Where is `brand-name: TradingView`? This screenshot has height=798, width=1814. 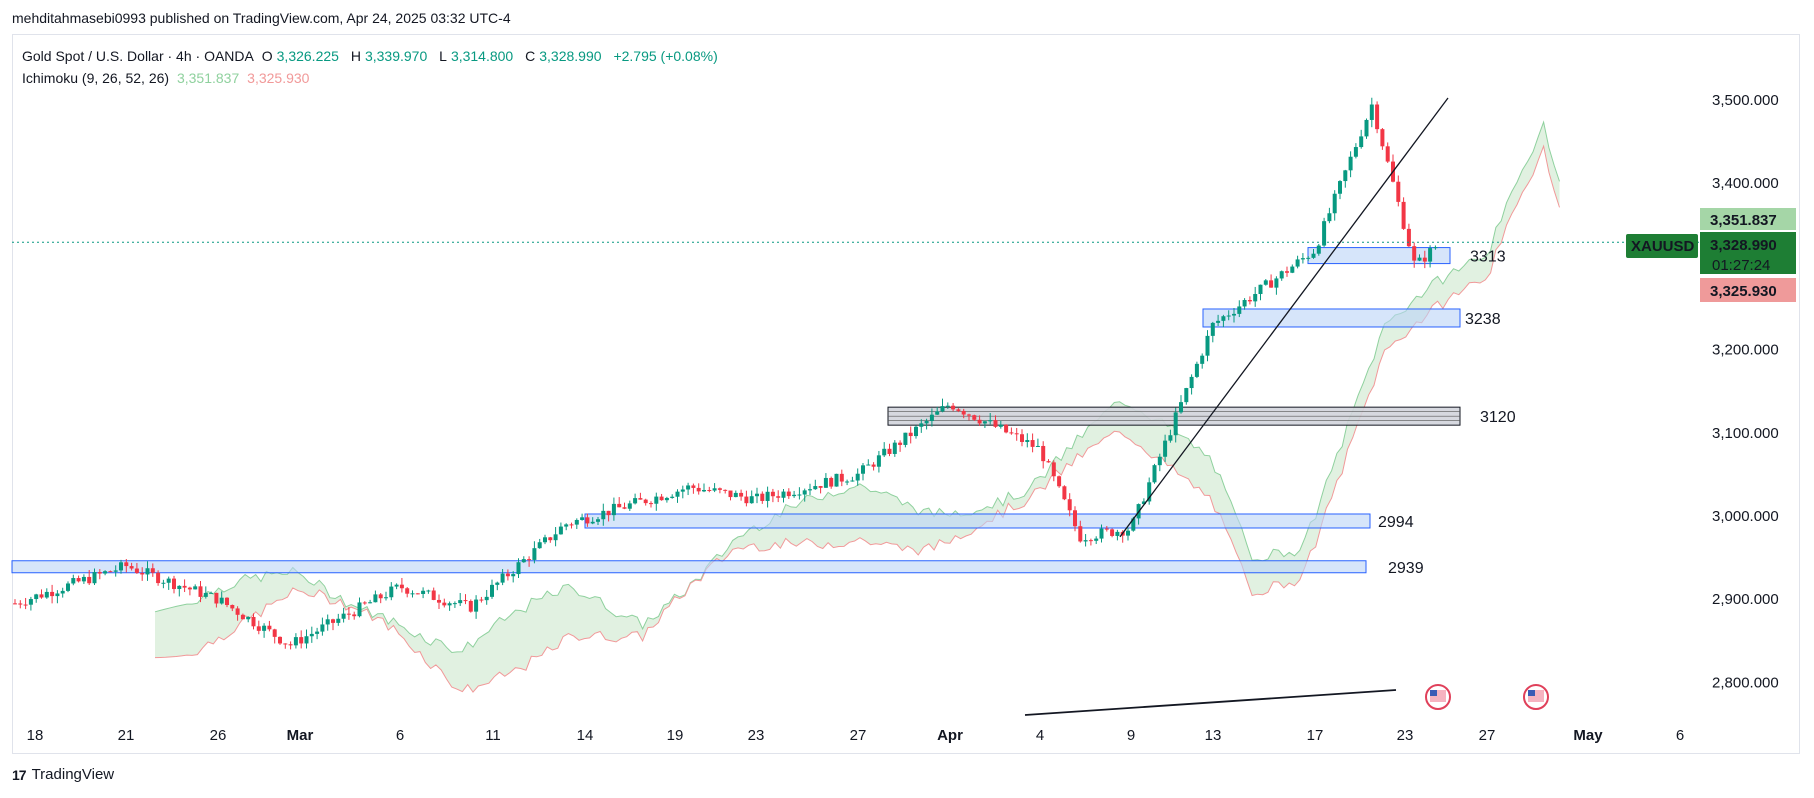
brand-name: TradingView is located at coordinates (73, 774).